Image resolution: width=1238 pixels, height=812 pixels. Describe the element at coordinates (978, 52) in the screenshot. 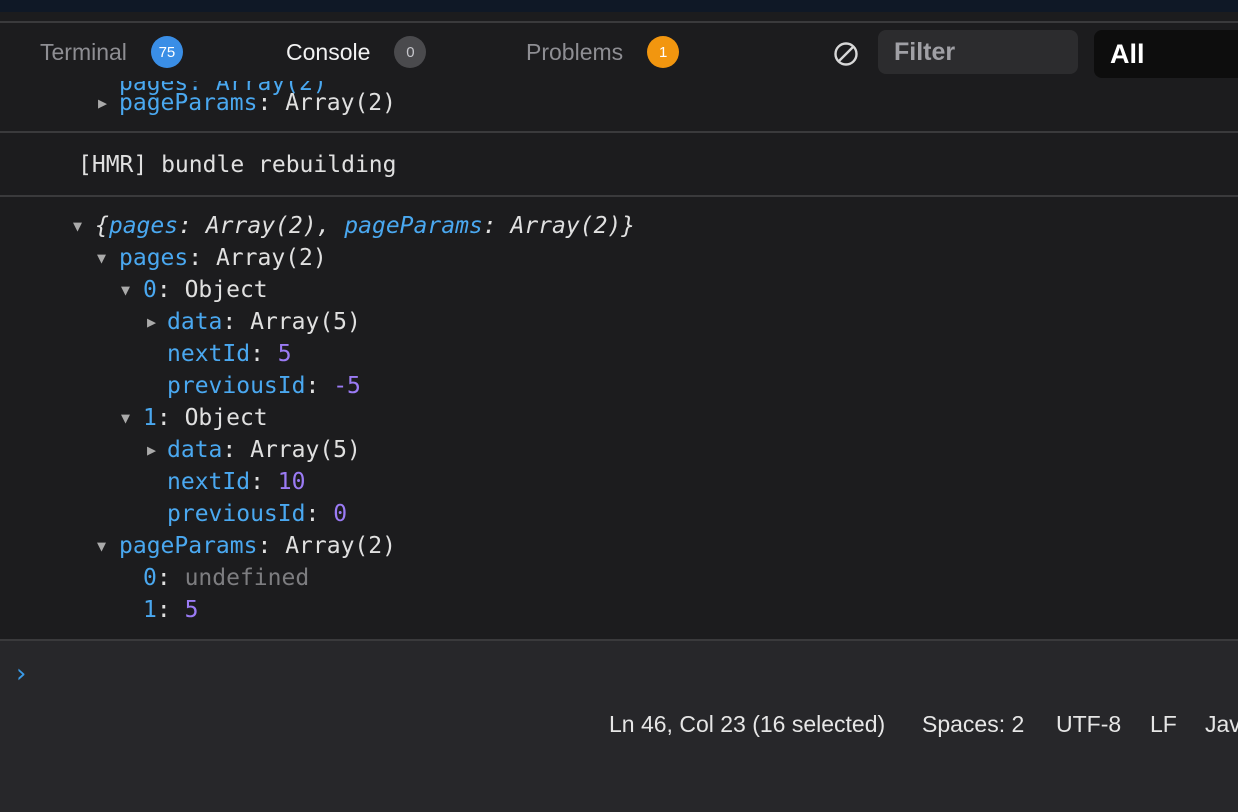

I see `filter-input` at that location.